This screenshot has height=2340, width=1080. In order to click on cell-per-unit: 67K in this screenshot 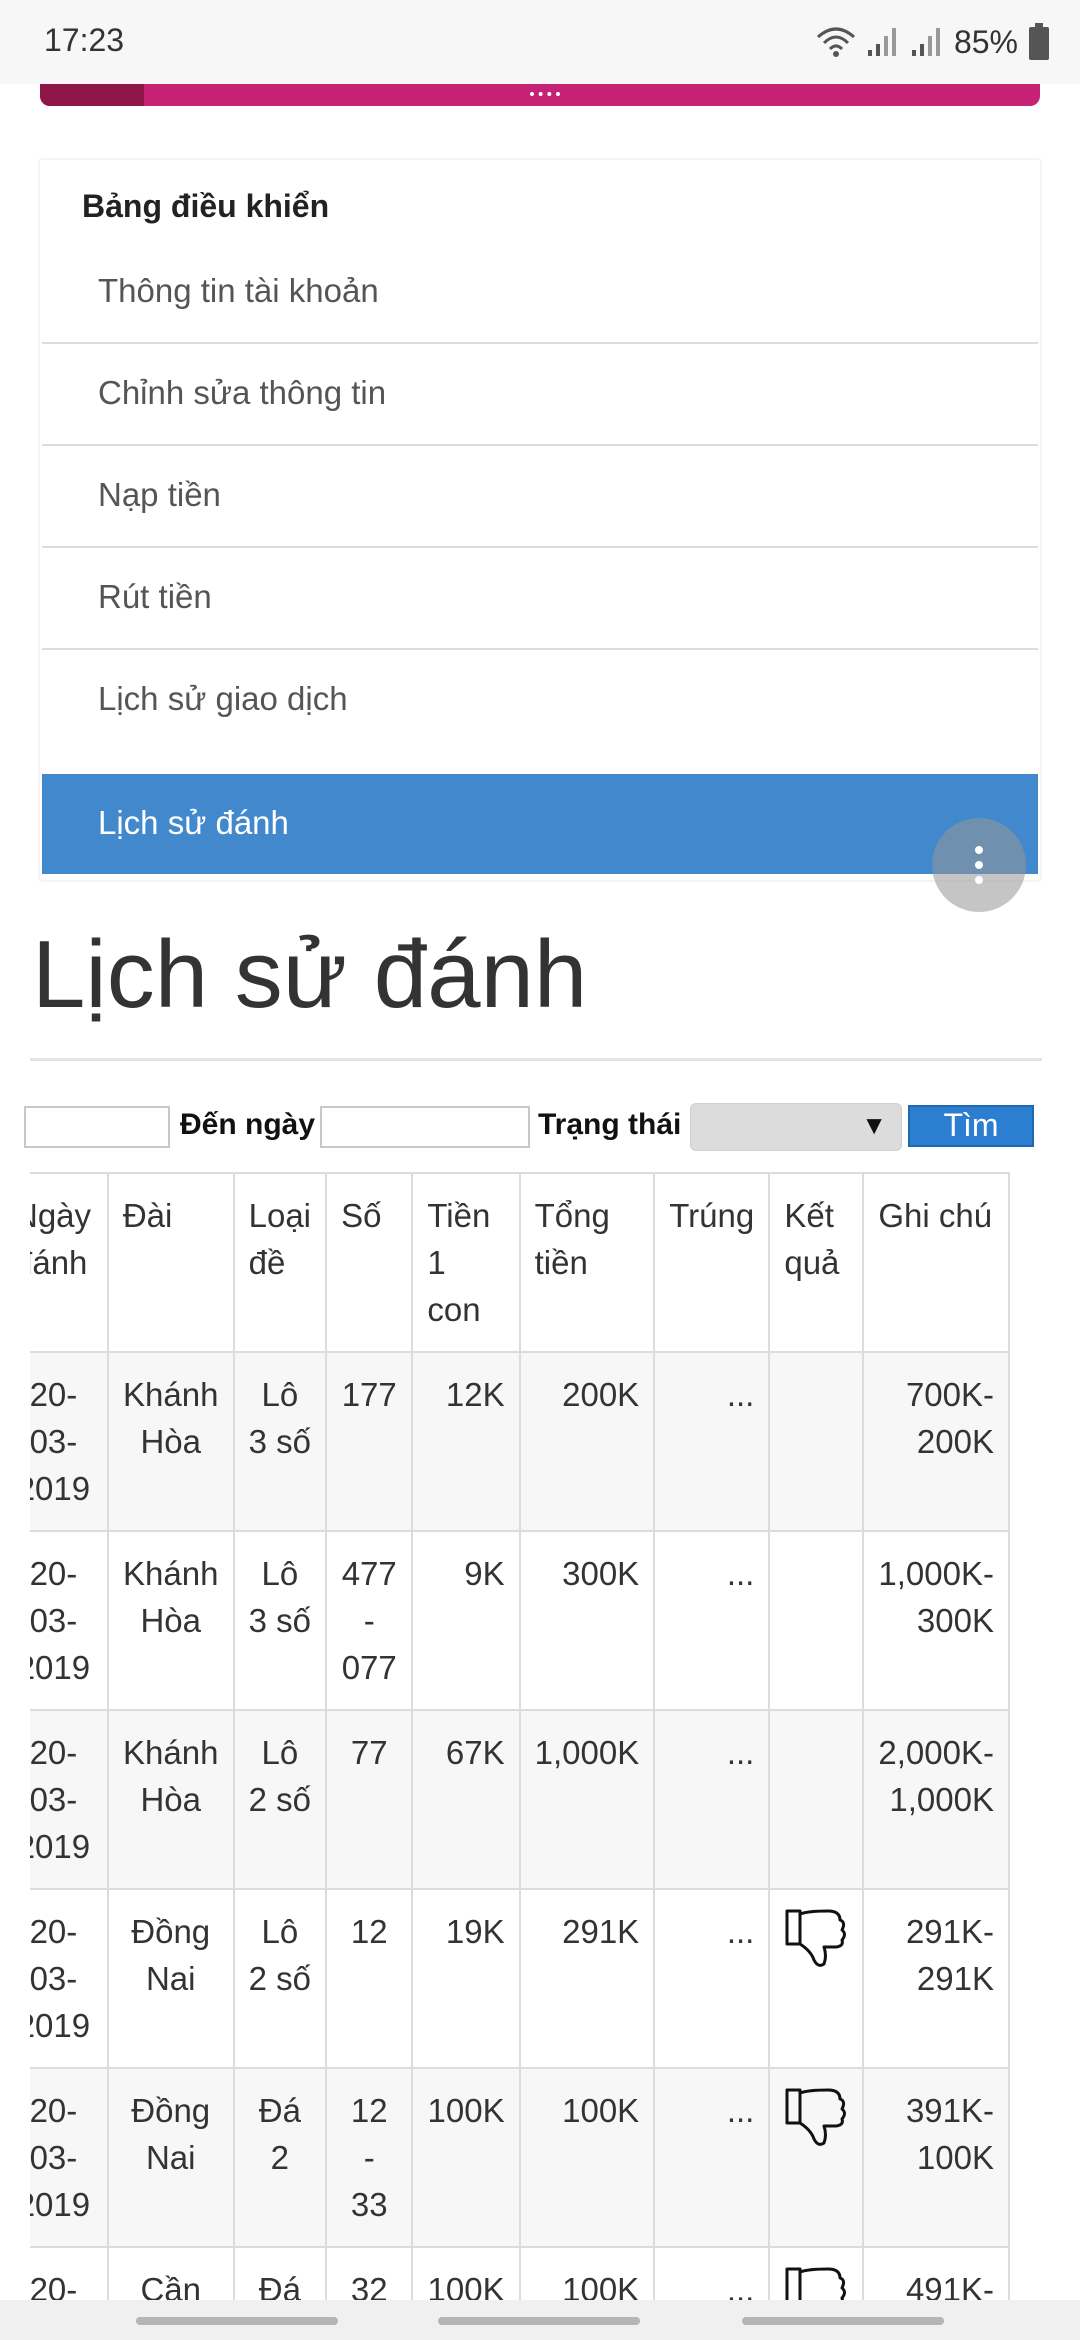, I will do `click(466, 1799)`.